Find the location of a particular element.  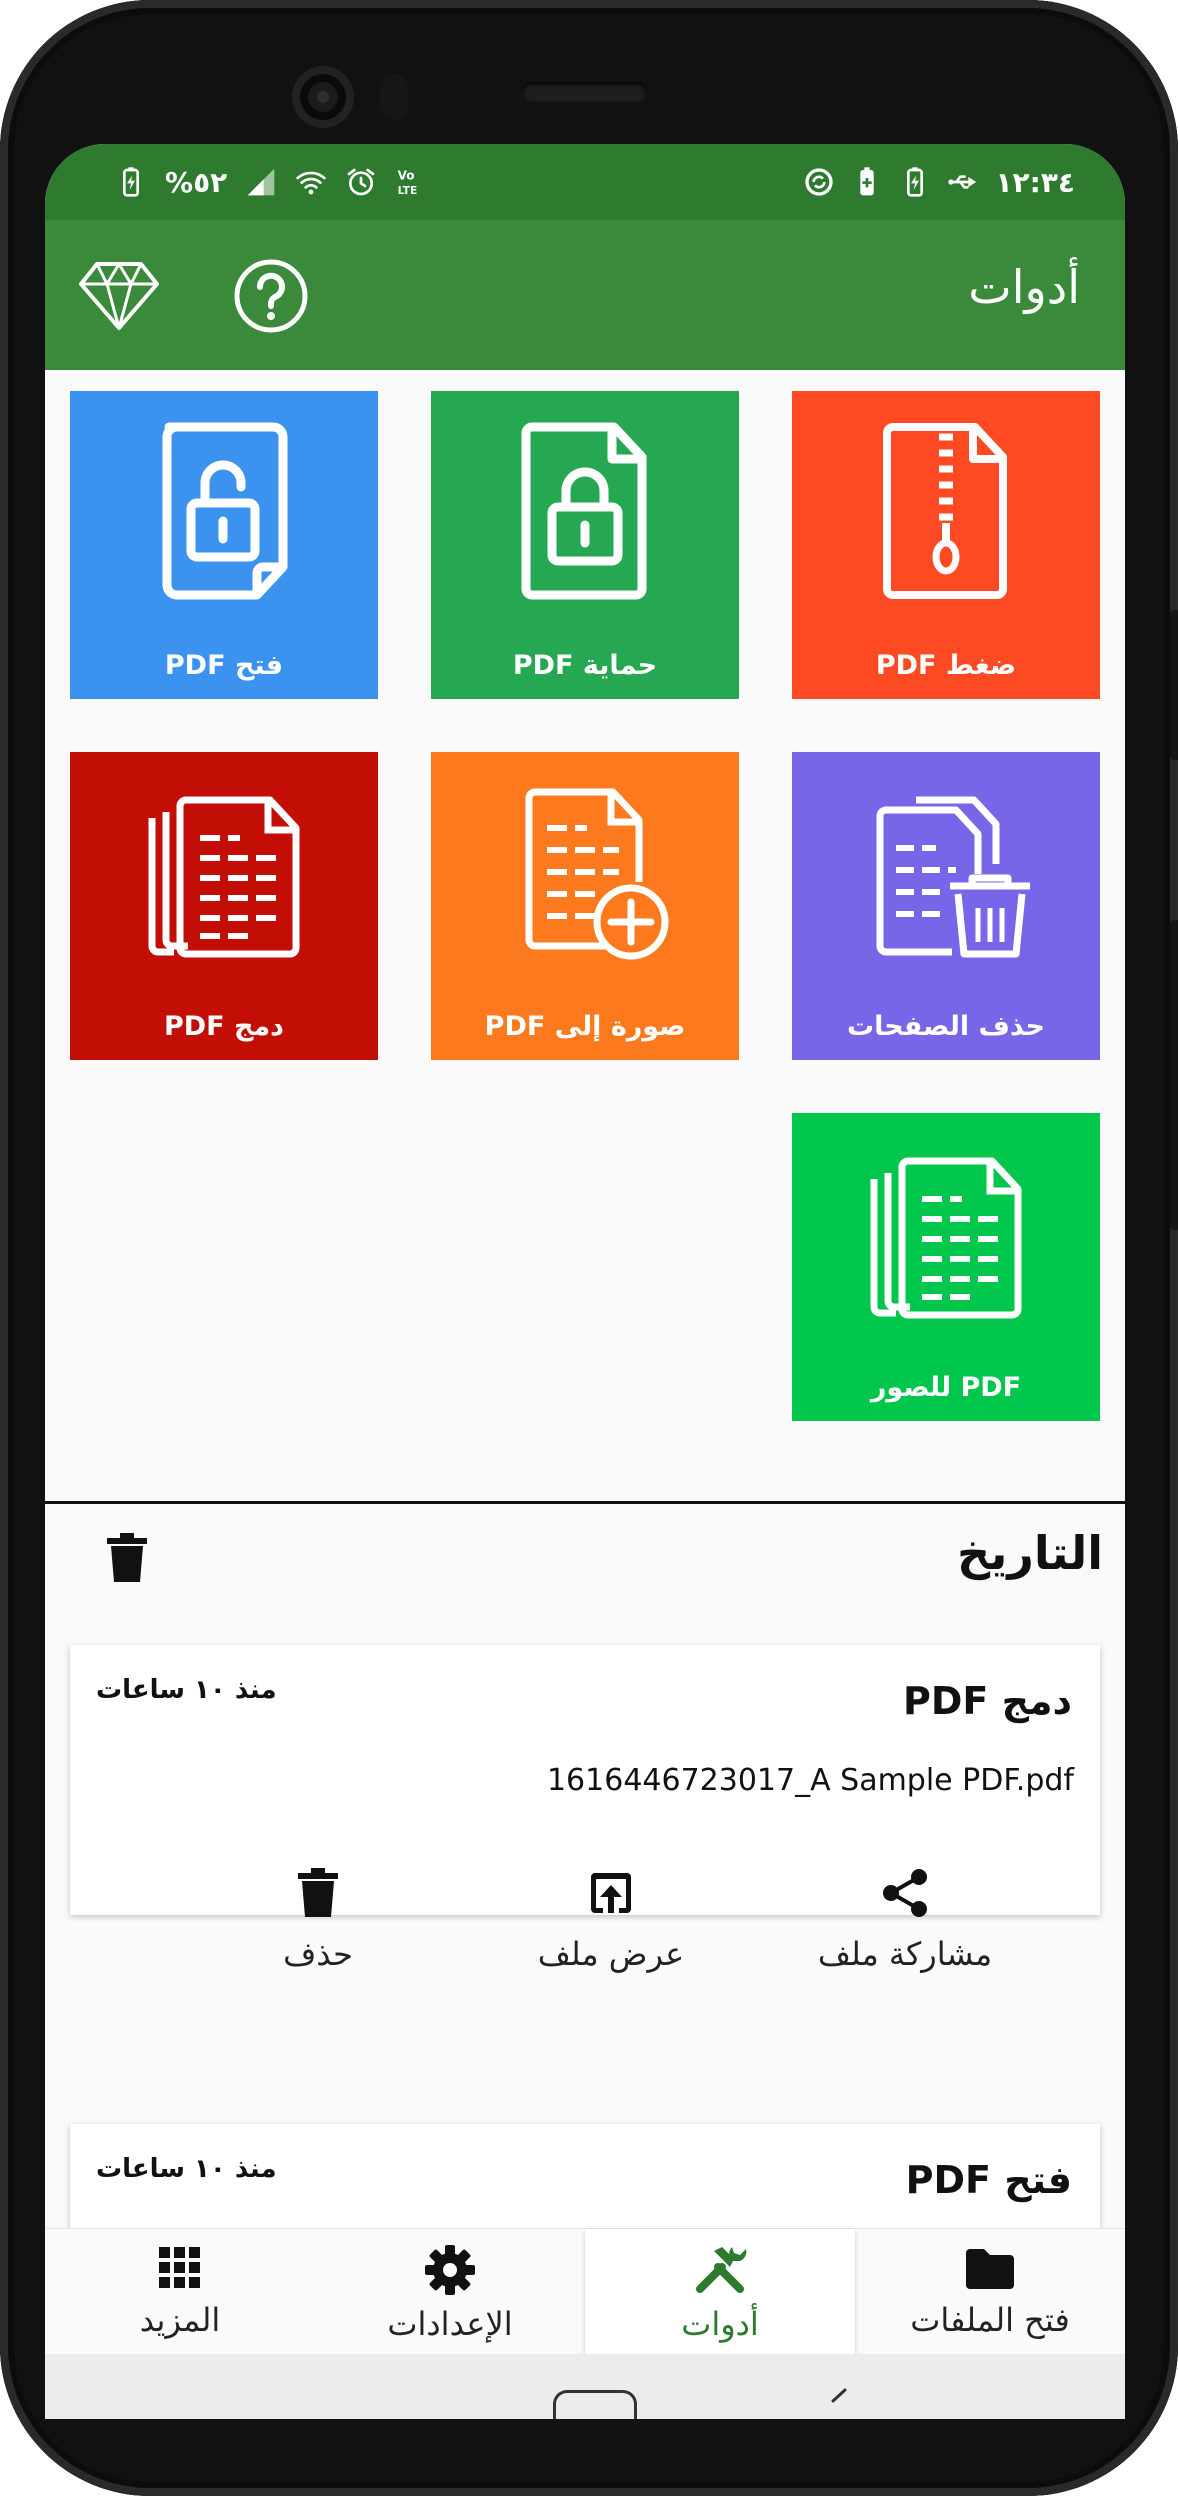

tool-label: صورة إلى PDF is located at coordinates (585, 1026).